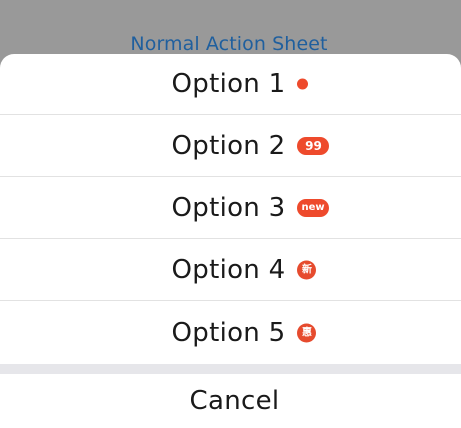 This screenshot has width=461, height=428. I want to click on option-label: Option 2, so click(228, 146).